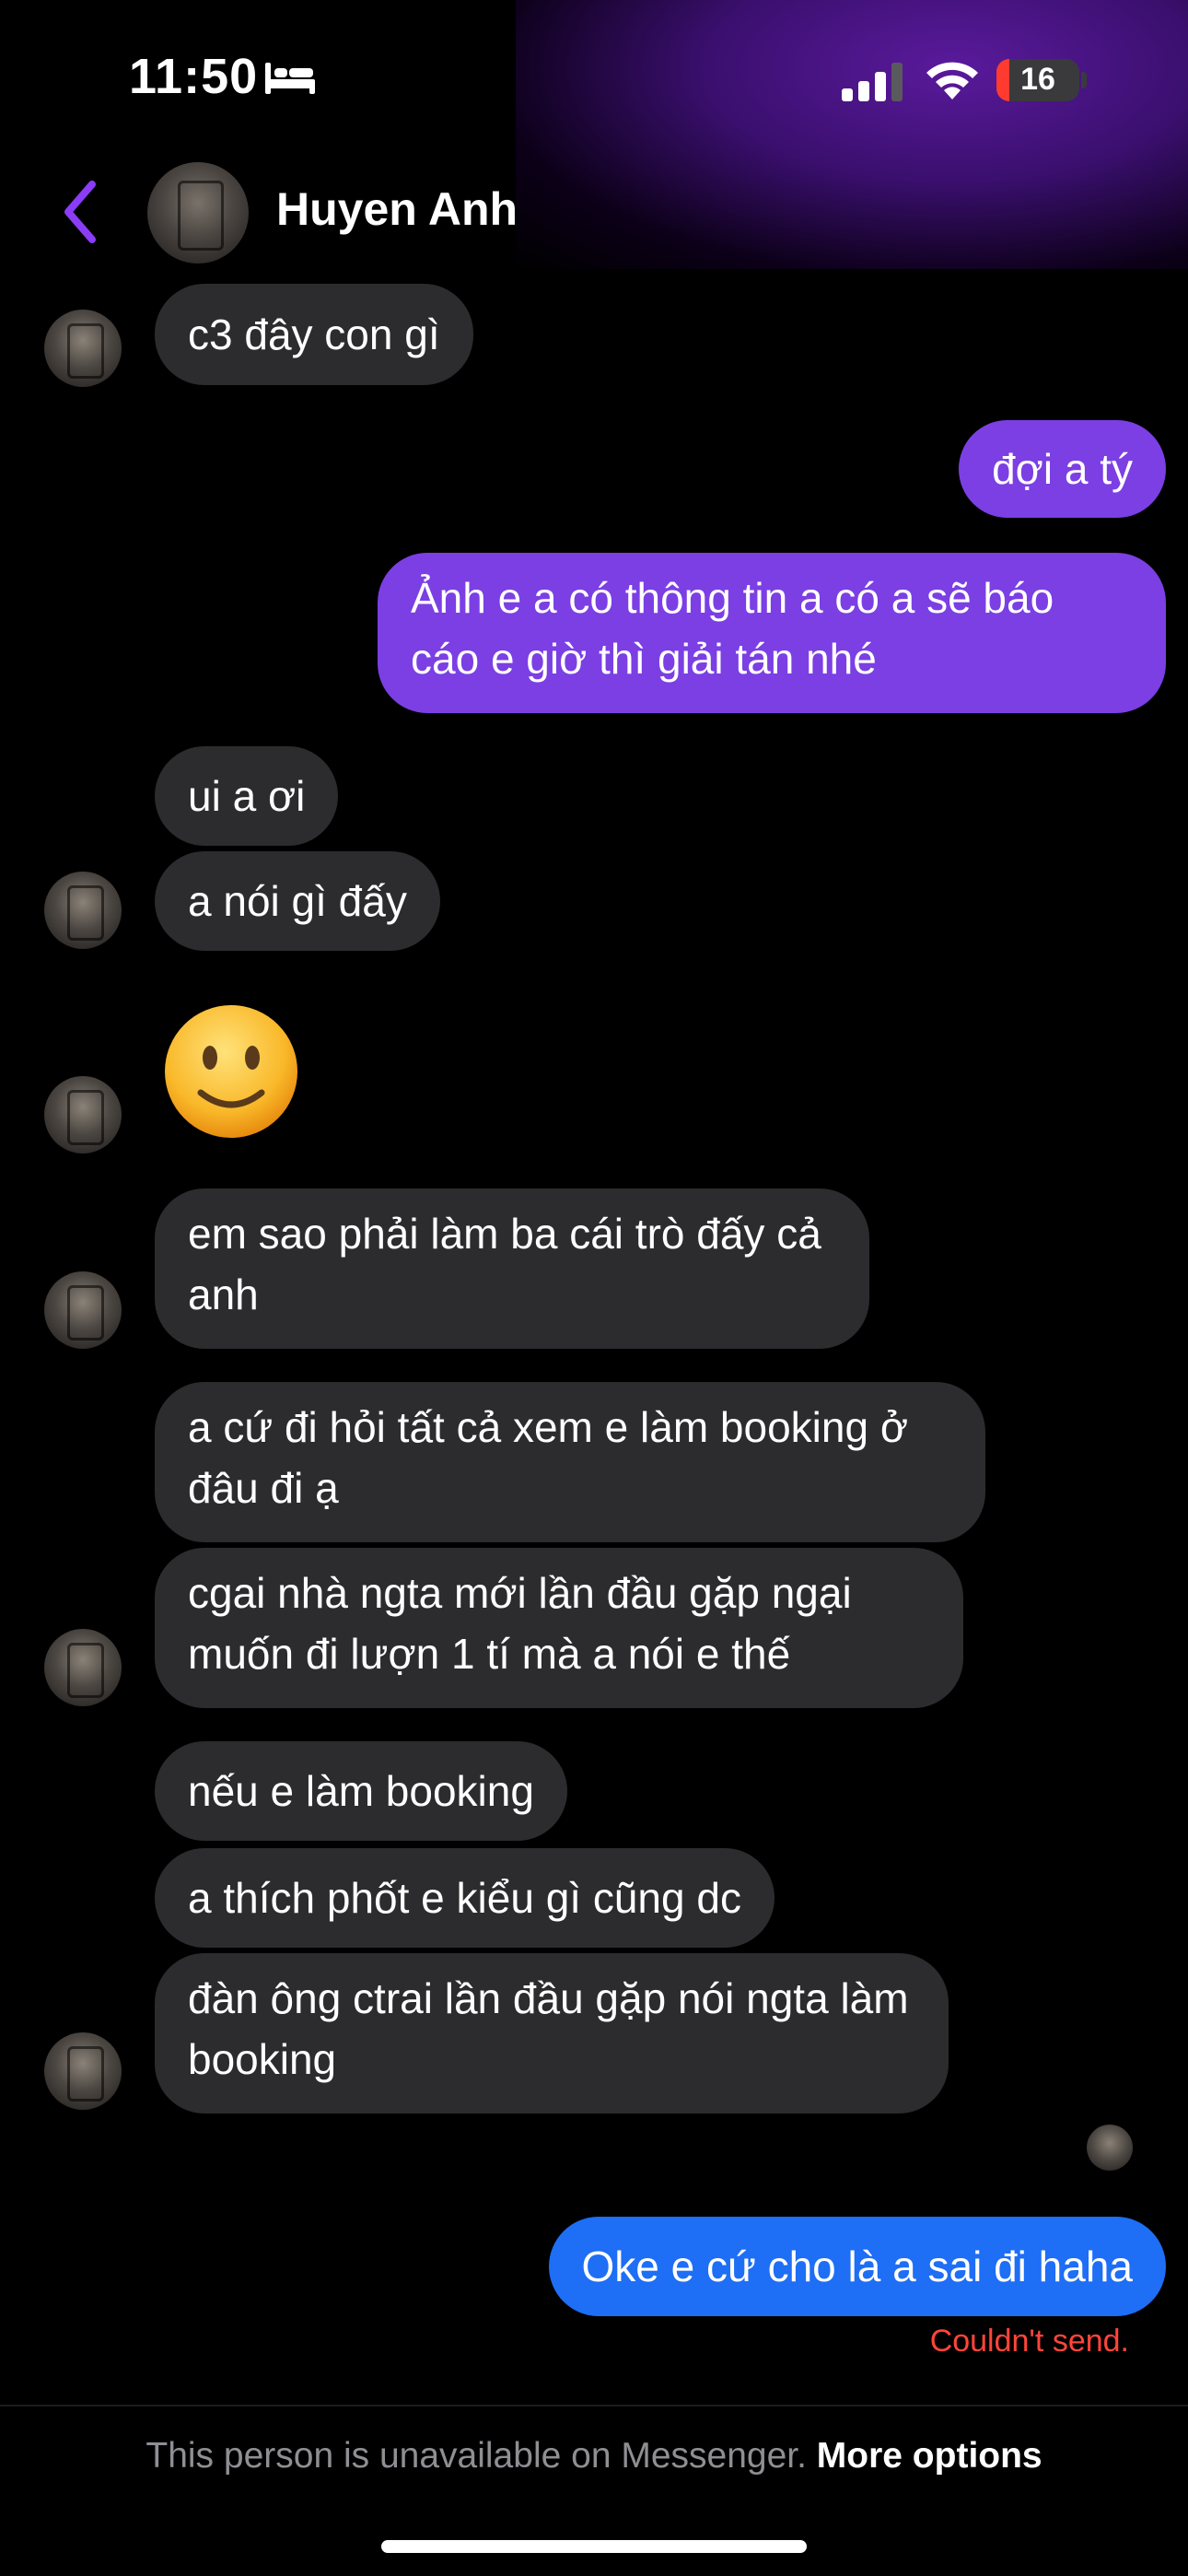  Describe the element at coordinates (314, 334) in the screenshot. I see `message-bubble-incoming: c3 đây con gì` at that location.